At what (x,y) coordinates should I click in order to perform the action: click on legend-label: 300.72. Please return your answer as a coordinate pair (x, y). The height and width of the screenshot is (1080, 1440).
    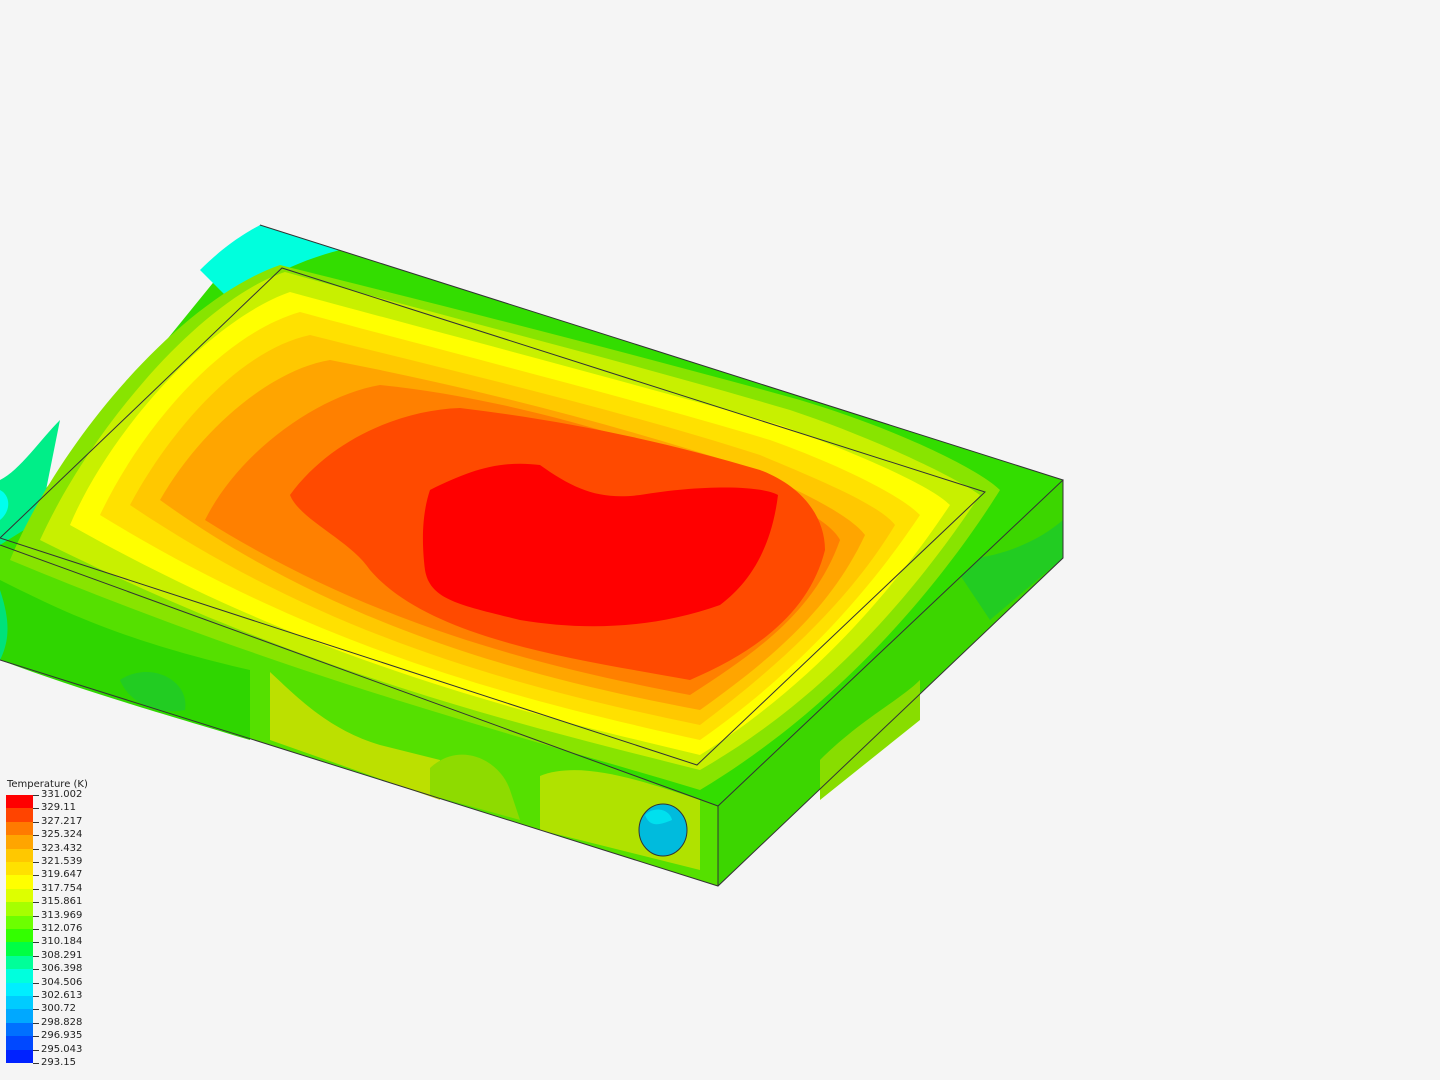
    Looking at the image, I should click on (58, 1009).